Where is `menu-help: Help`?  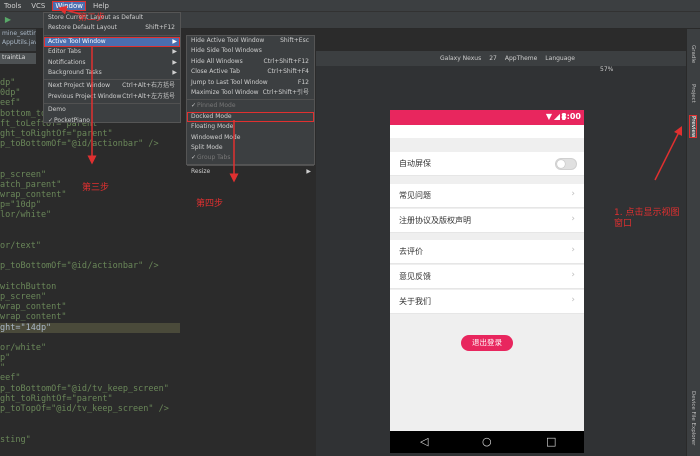
menu-help: Help is located at coordinates (101, 6).